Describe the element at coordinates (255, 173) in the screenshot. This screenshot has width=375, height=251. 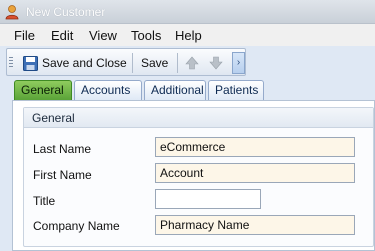
I see `first-name-field` at that location.